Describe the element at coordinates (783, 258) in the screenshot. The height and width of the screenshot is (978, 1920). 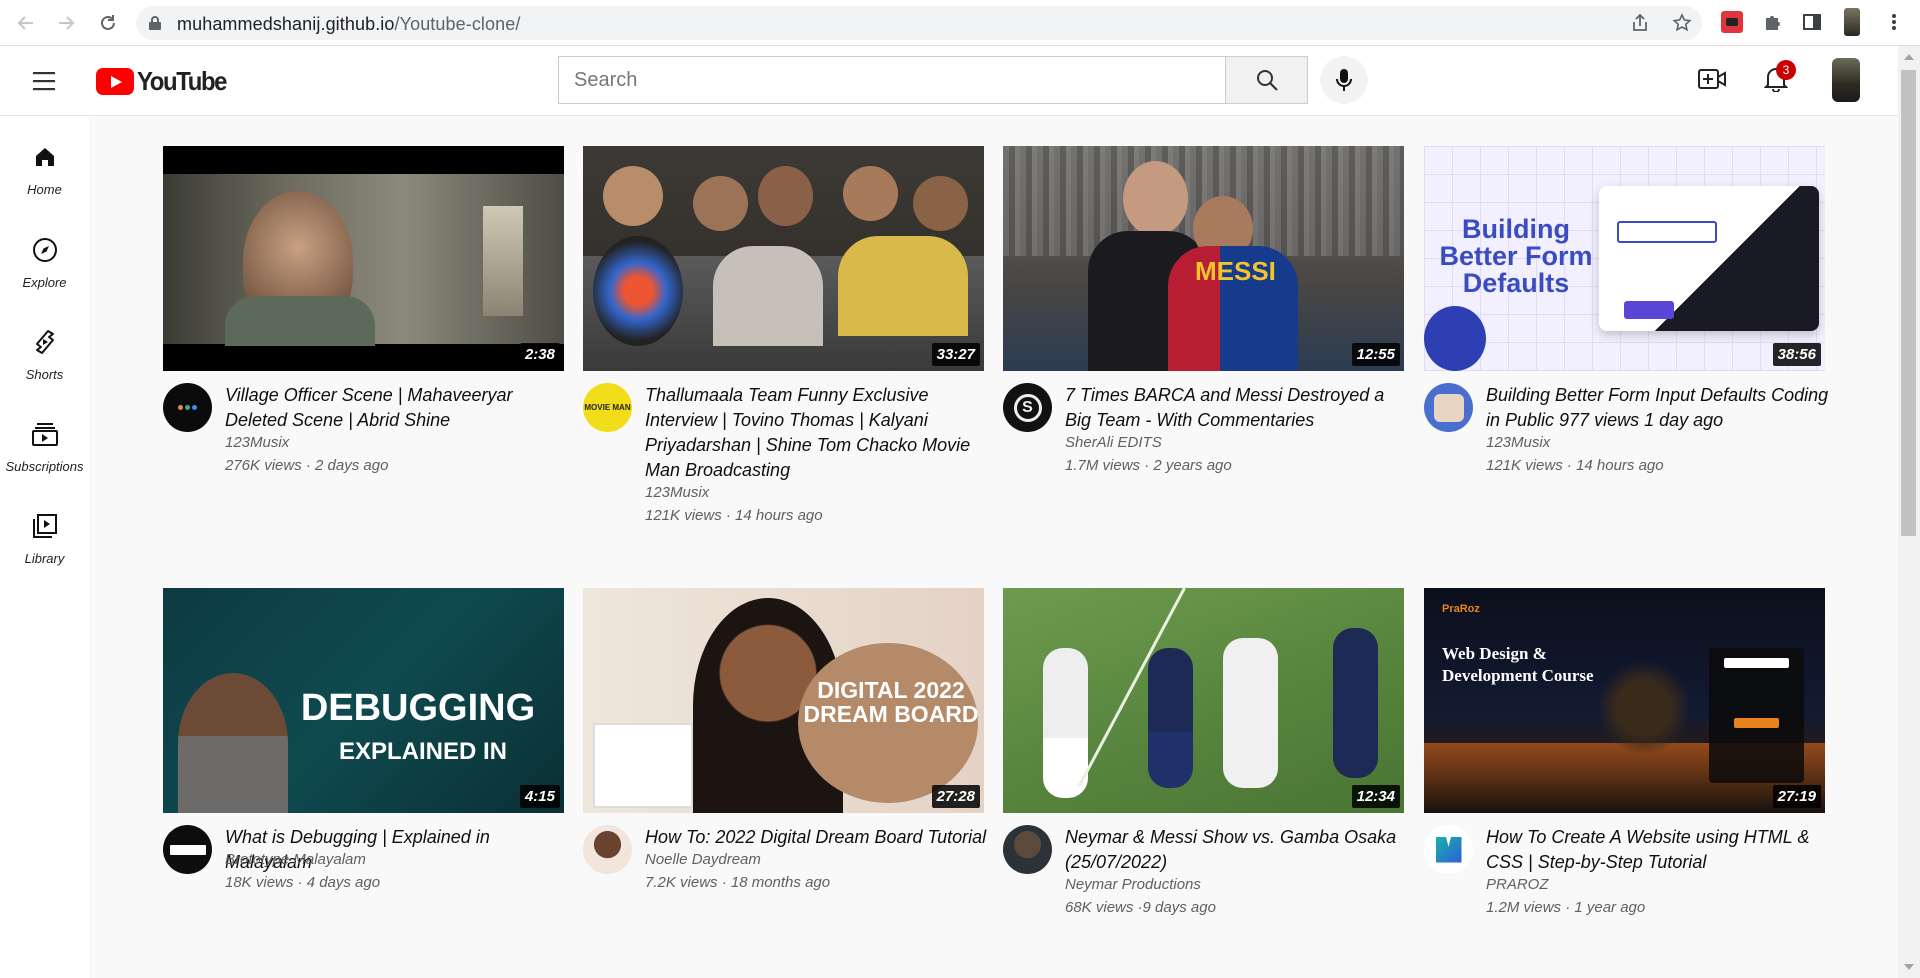
I see `video-thumbnail: 33:27` at that location.